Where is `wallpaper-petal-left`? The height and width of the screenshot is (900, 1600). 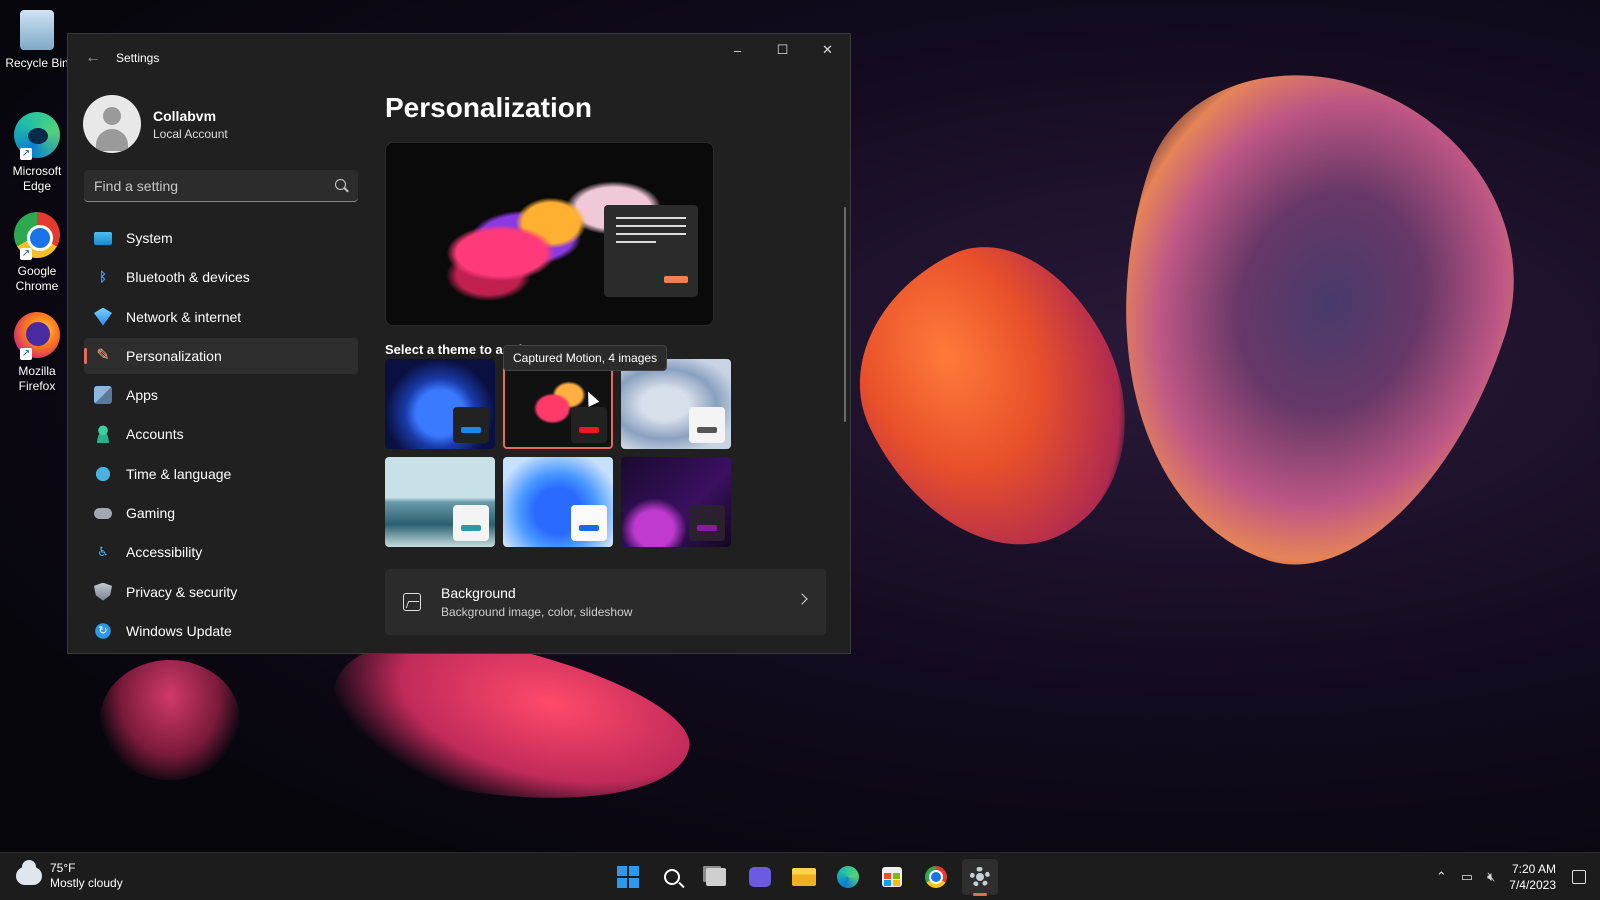
wallpaper-petal-left is located at coordinates (170, 720).